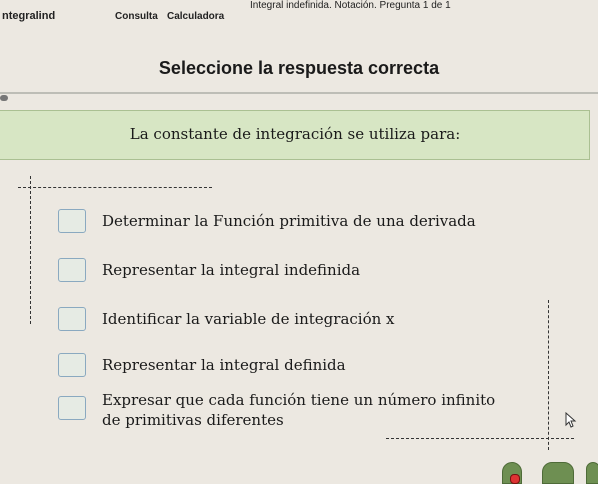  Describe the element at coordinates (548, 375) in the screenshot. I see `dashed-line-right` at that location.